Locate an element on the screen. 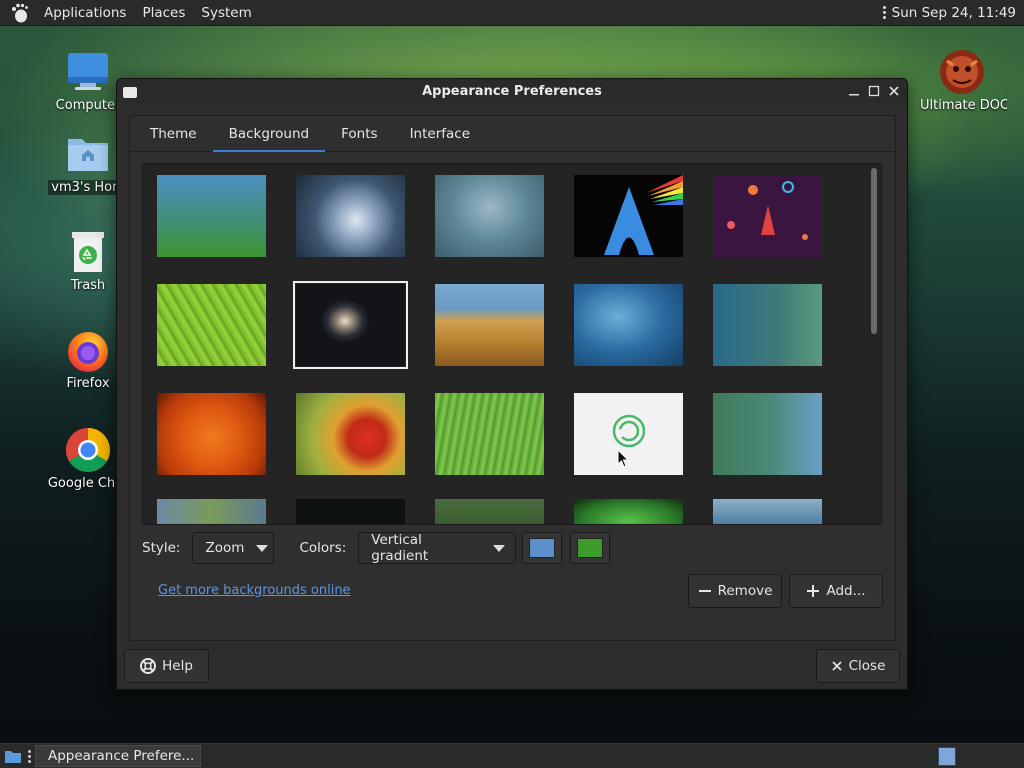 The image size is (1024, 768). more-backgrounds-link: Get more backgrounds online is located at coordinates (254, 590).